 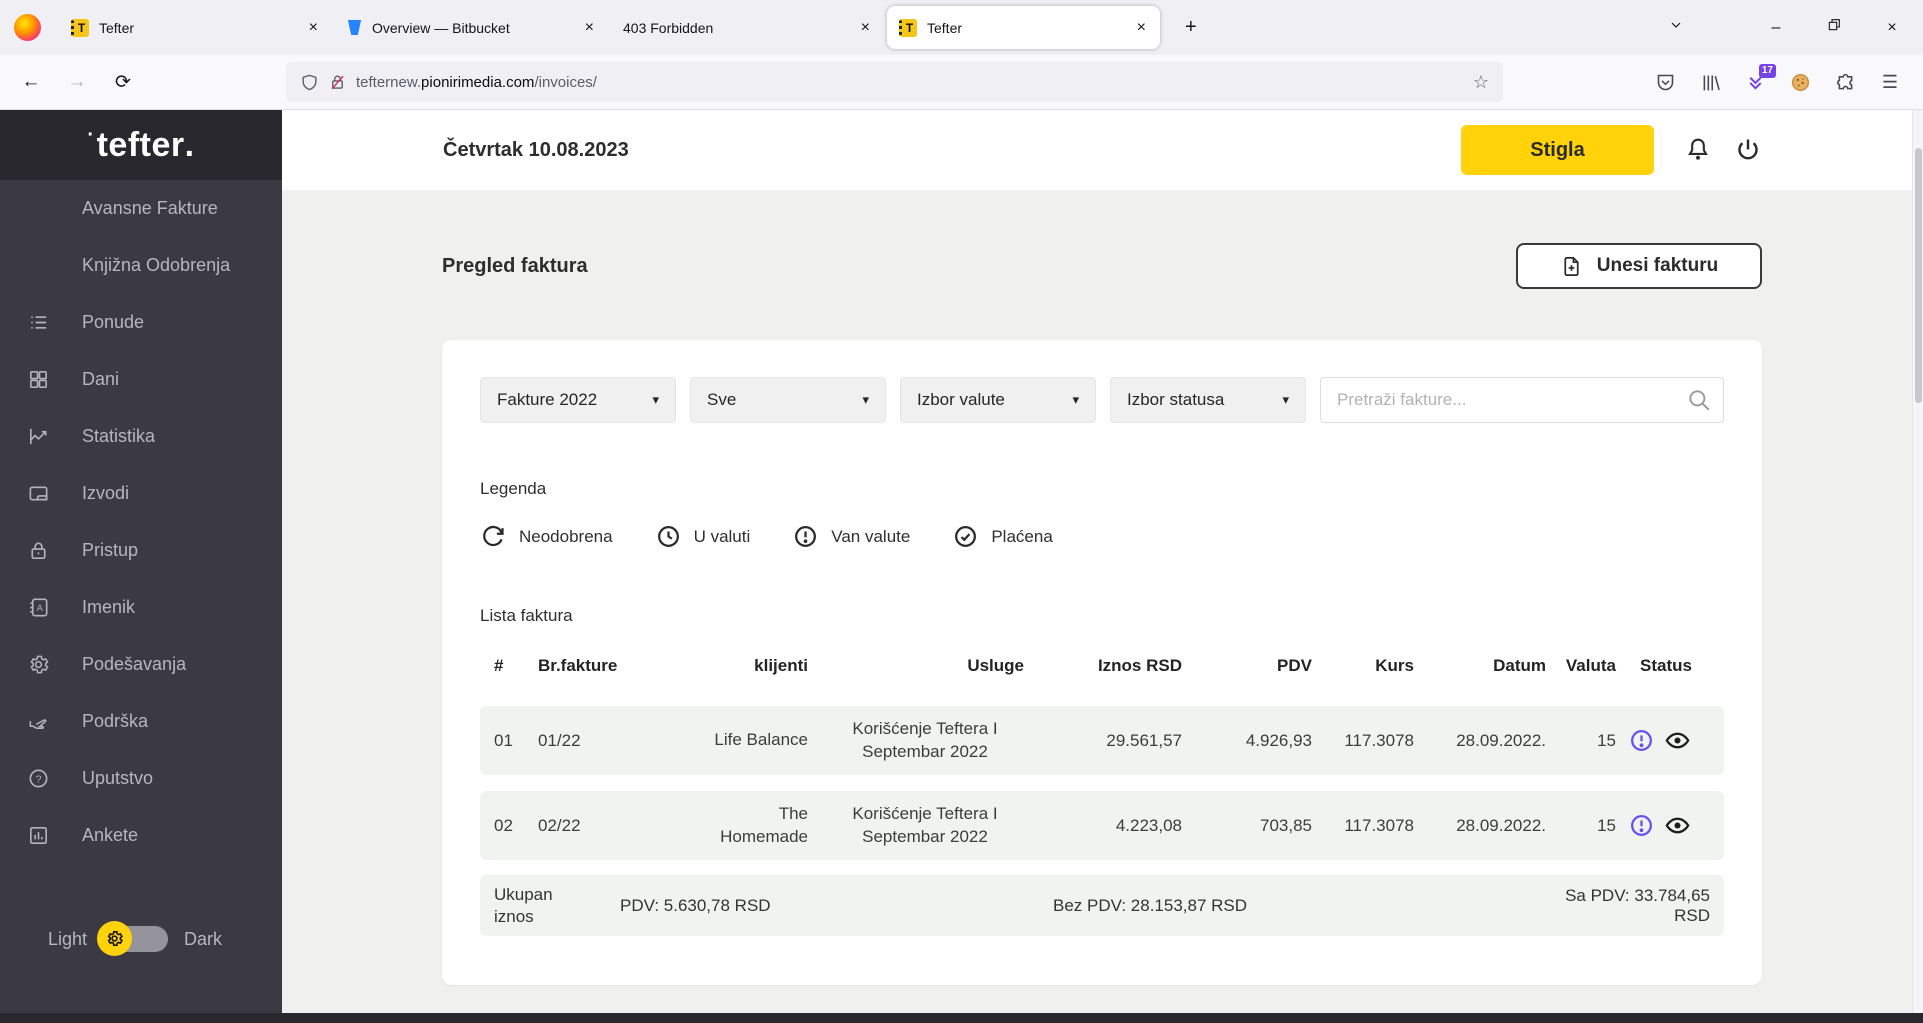 I want to click on tracking-shield-icon, so click(x=309, y=82).